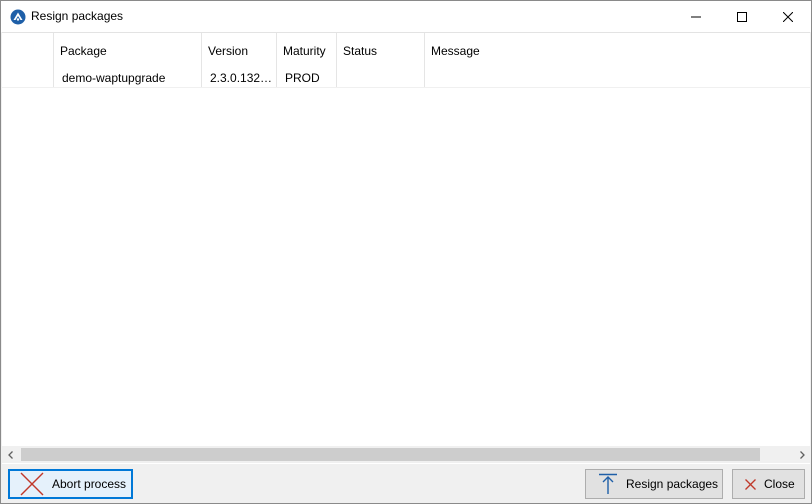 Image resolution: width=812 pixels, height=504 pixels. I want to click on scroll-right-button, so click(801, 454).